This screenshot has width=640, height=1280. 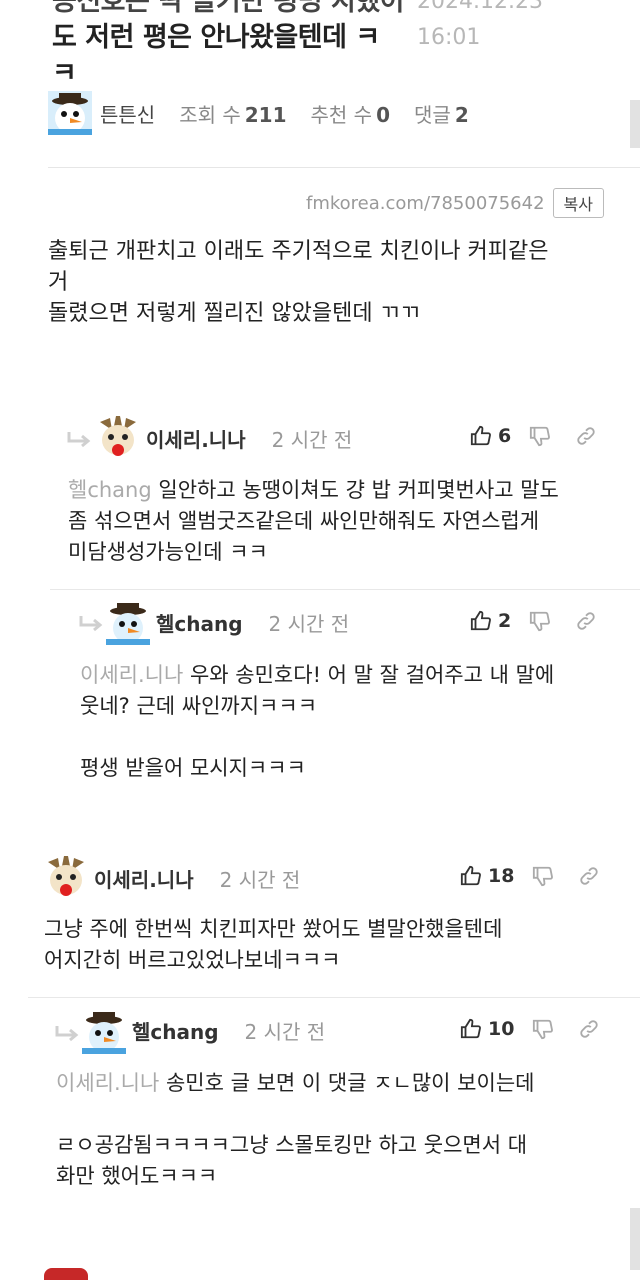 What do you see at coordinates (192, 960) in the screenshot?
I see `comment-line: 어지간히 버르고있었나보네ㅋㅋㅋ` at bounding box center [192, 960].